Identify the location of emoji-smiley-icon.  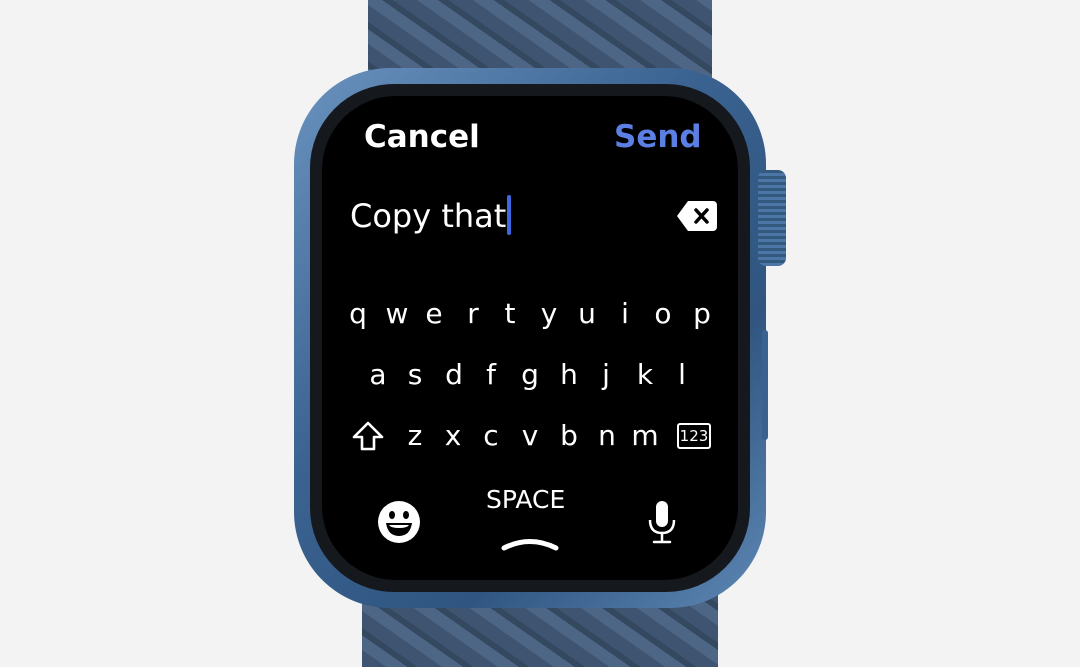
(399, 522).